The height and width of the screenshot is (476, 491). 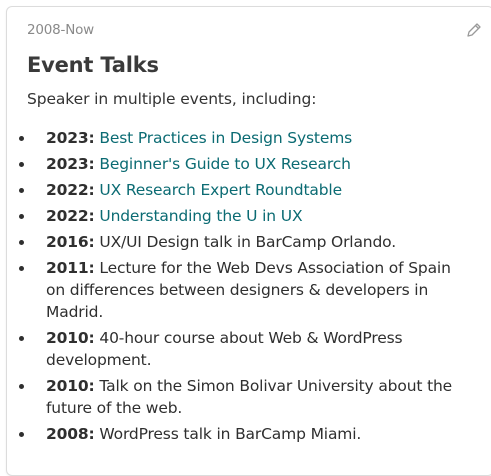 What do you see at coordinates (200, 216) in the screenshot?
I see `event-link: Understanding the U in UX` at bounding box center [200, 216].